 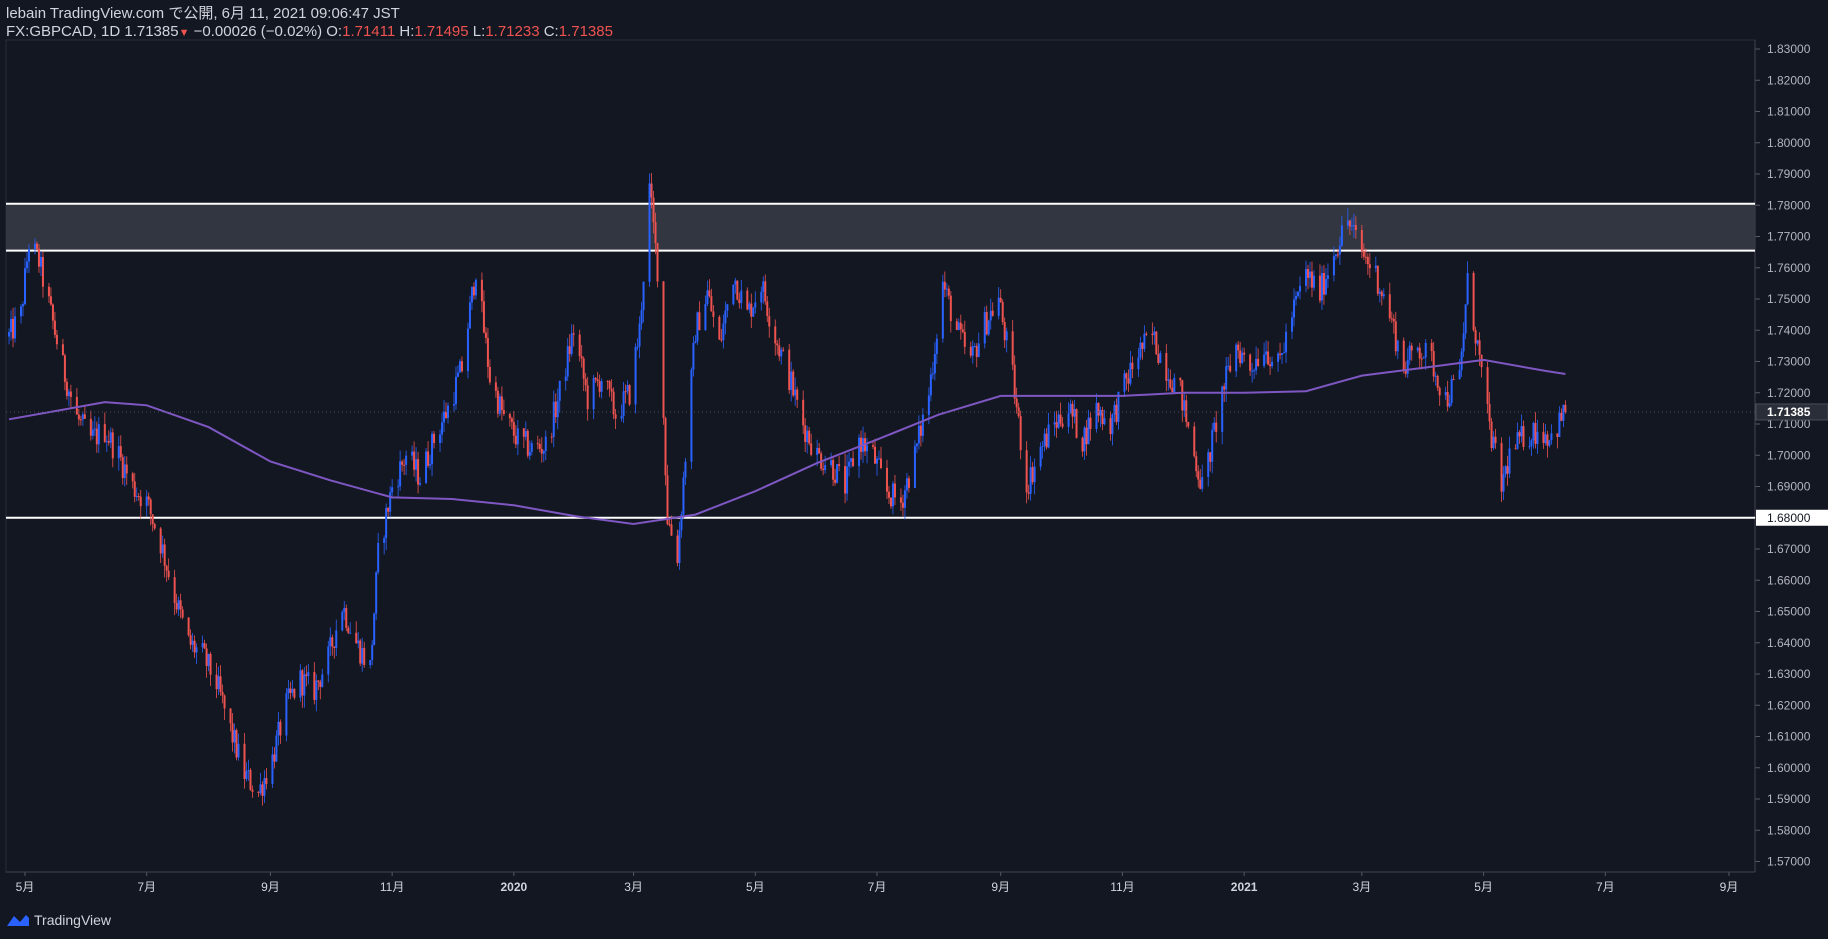 What do you see at coordinates (1789, 674) in the screenshot?
I see `price-tick-label: 1.63000` at bounding box center [1789, 674].